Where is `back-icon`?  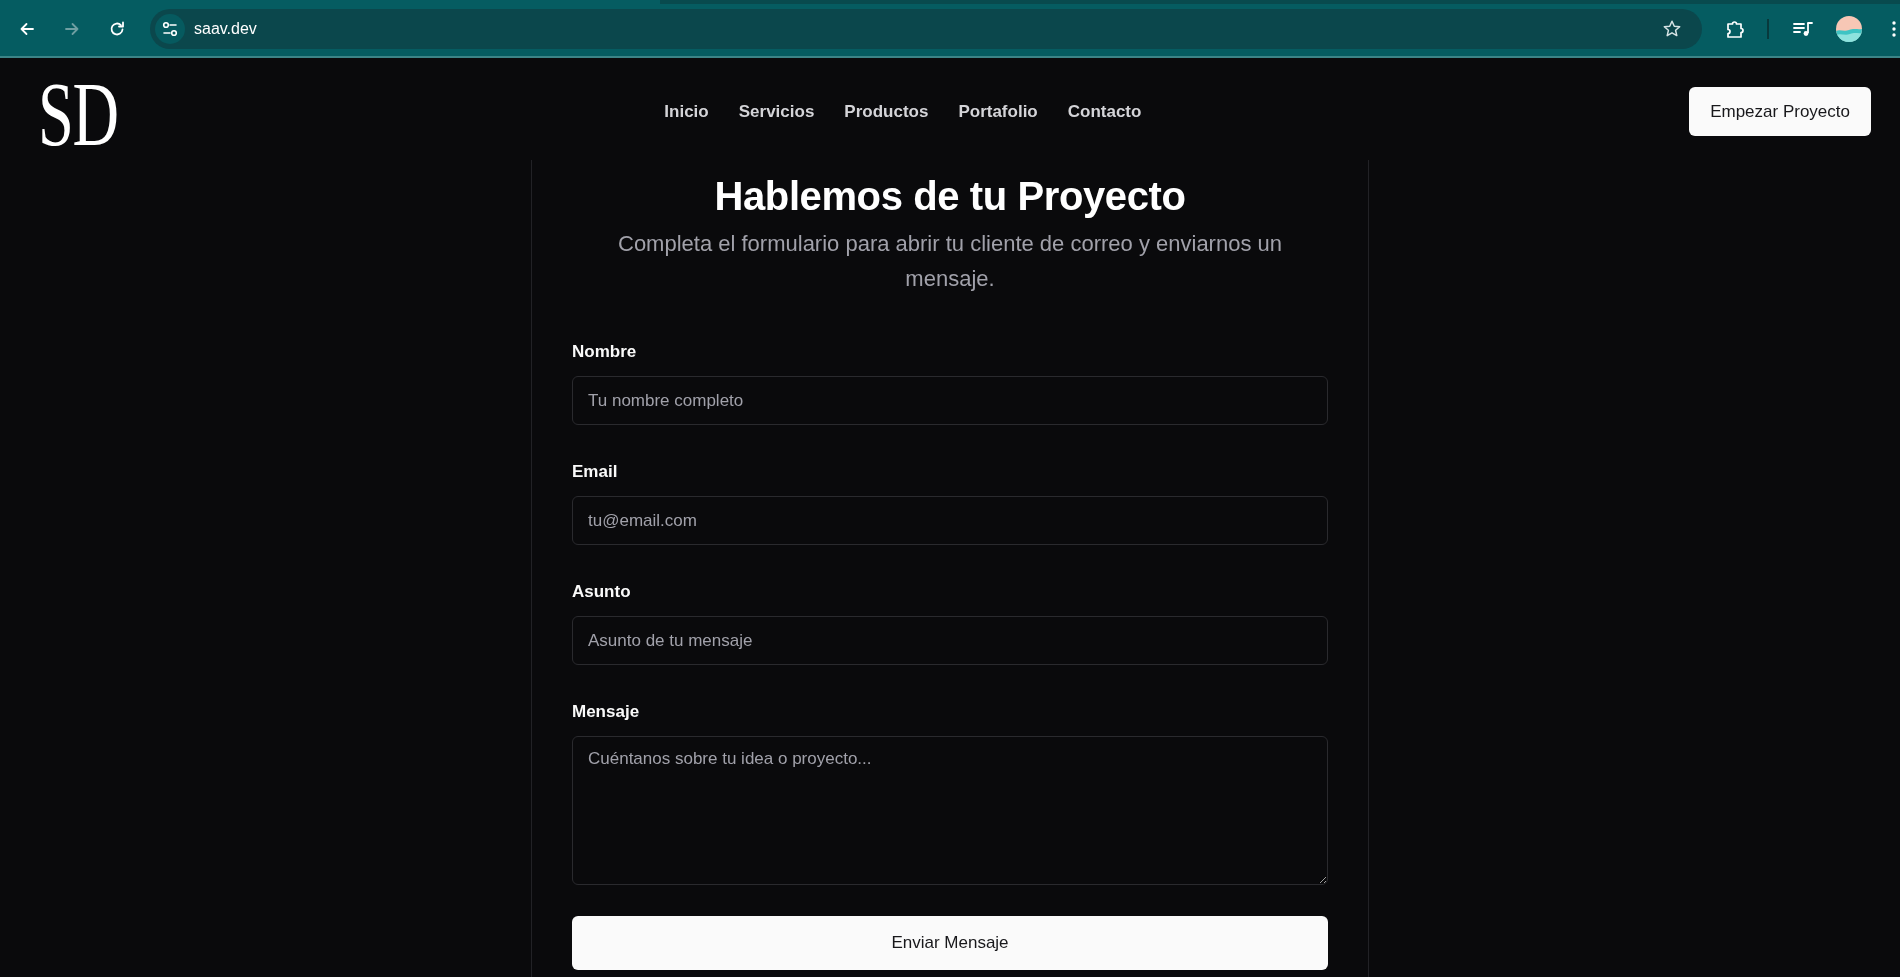 back-icon is located at coordinates (27, 29).